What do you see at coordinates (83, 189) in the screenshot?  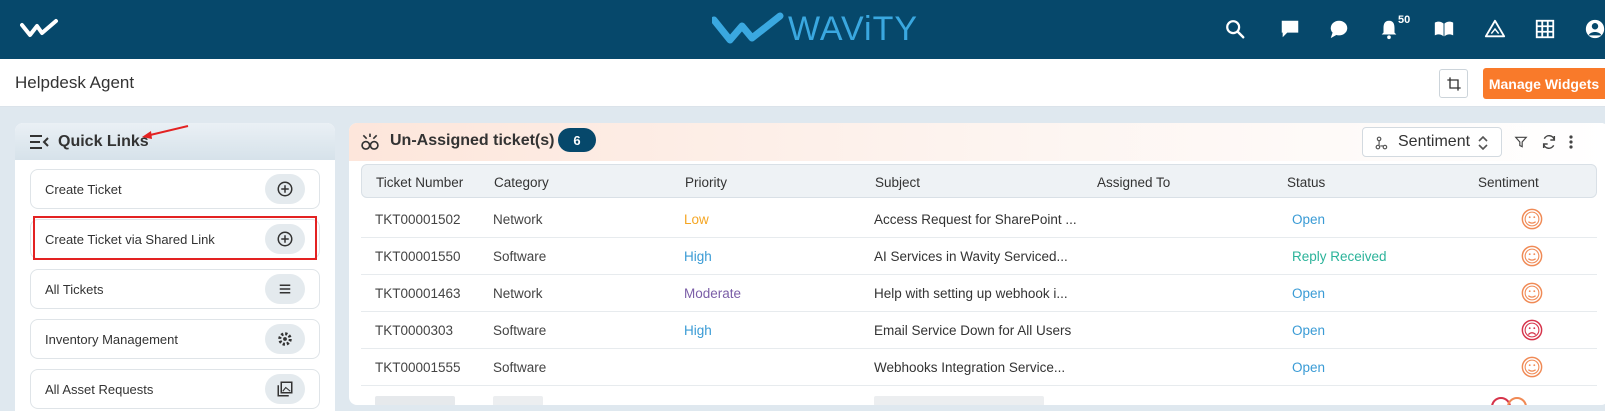 I see `quick-link-label: Create Ticket` at bounding box center [83, 189].